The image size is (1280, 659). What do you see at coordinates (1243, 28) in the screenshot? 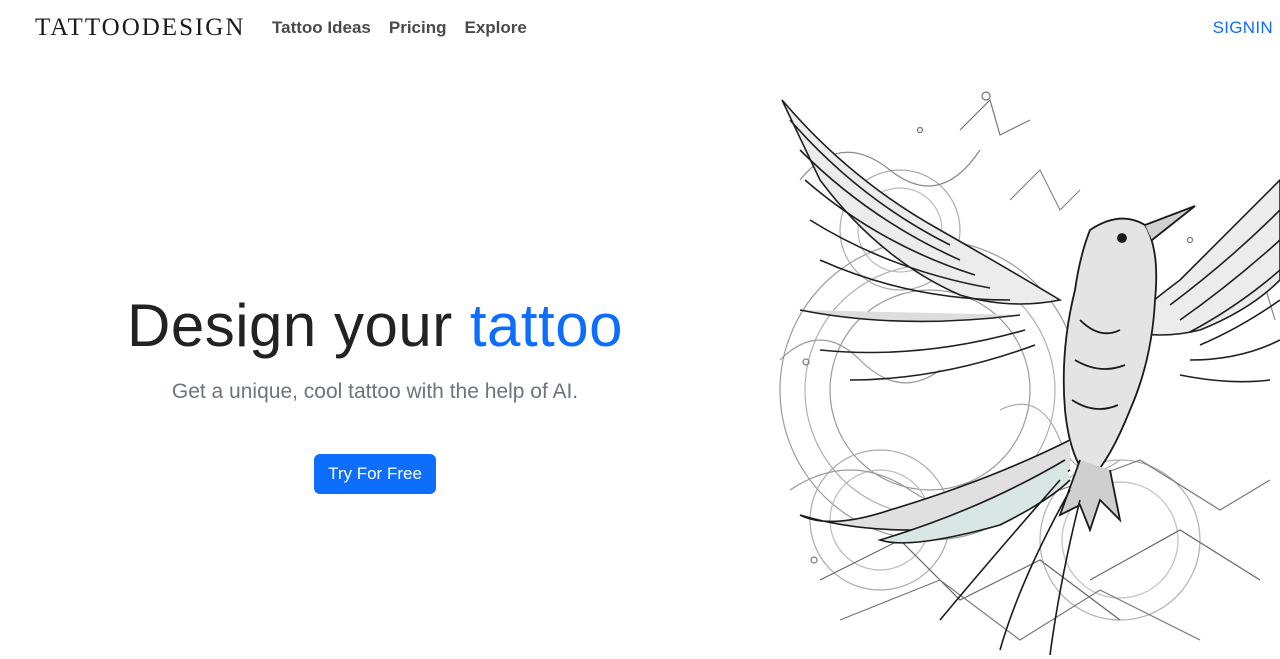
I see `signin-link: SIGNIN` at bounding box center [1243, 28].